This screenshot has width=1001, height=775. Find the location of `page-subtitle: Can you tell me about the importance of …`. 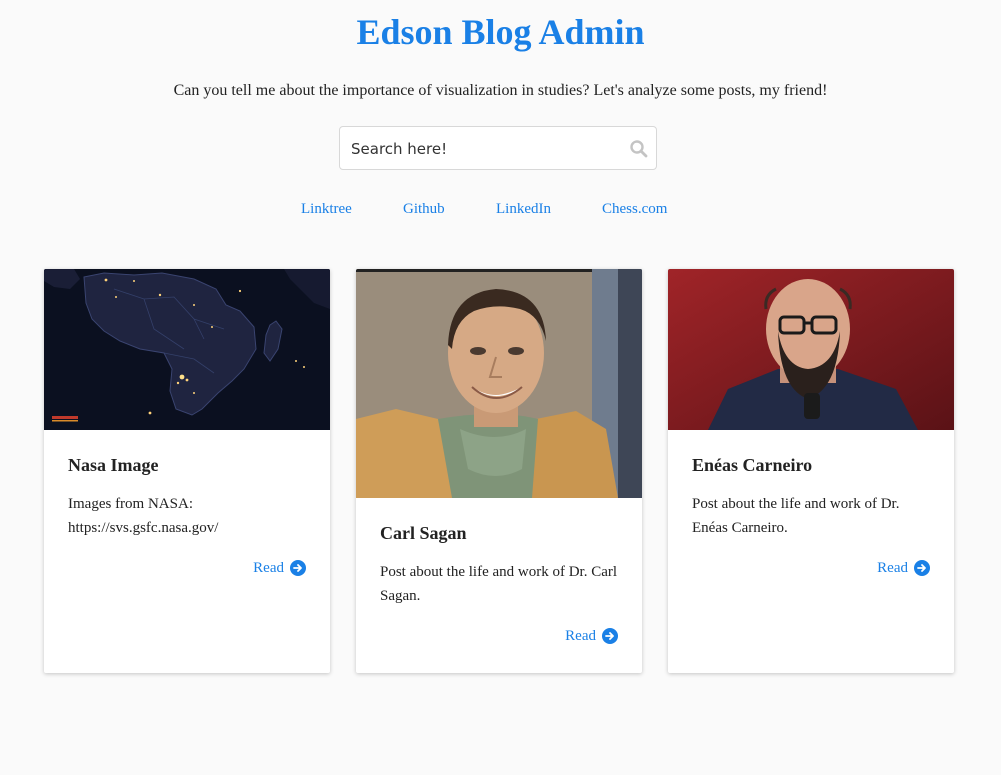

page-subtitle: Can you tell me about the importance of … is located at coordinates (500, 90).